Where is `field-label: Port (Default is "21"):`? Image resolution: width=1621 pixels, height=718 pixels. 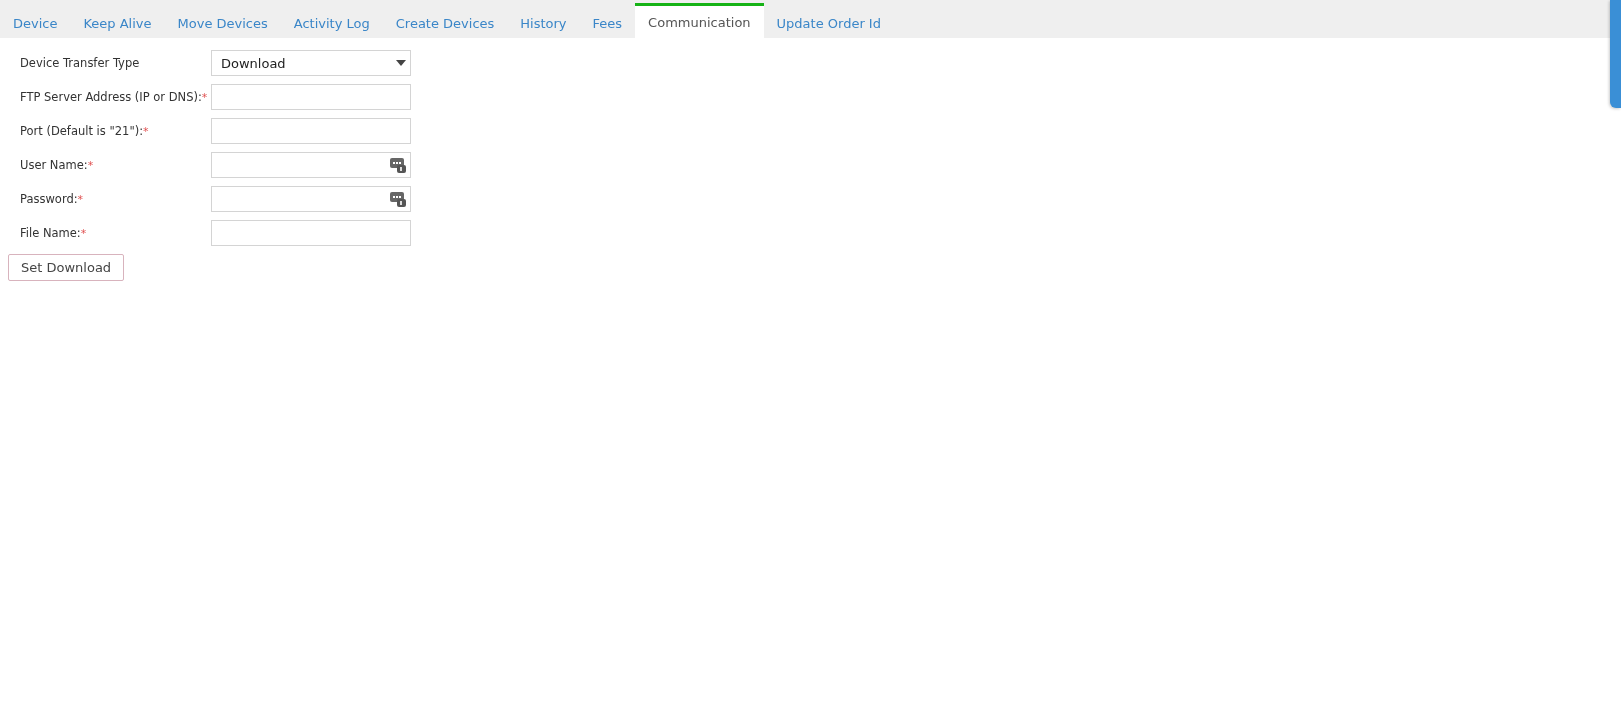 field-label: Port (Default is "21"): is located at coordinates (82, 131).